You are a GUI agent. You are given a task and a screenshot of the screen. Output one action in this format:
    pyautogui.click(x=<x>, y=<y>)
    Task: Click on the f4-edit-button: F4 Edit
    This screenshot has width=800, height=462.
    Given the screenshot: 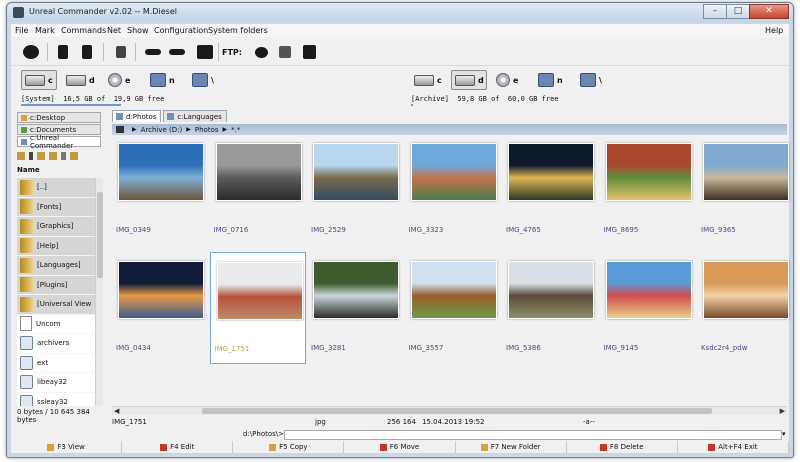 What is the action you would take?
    pyautogui.click(x=178, y=447)
    